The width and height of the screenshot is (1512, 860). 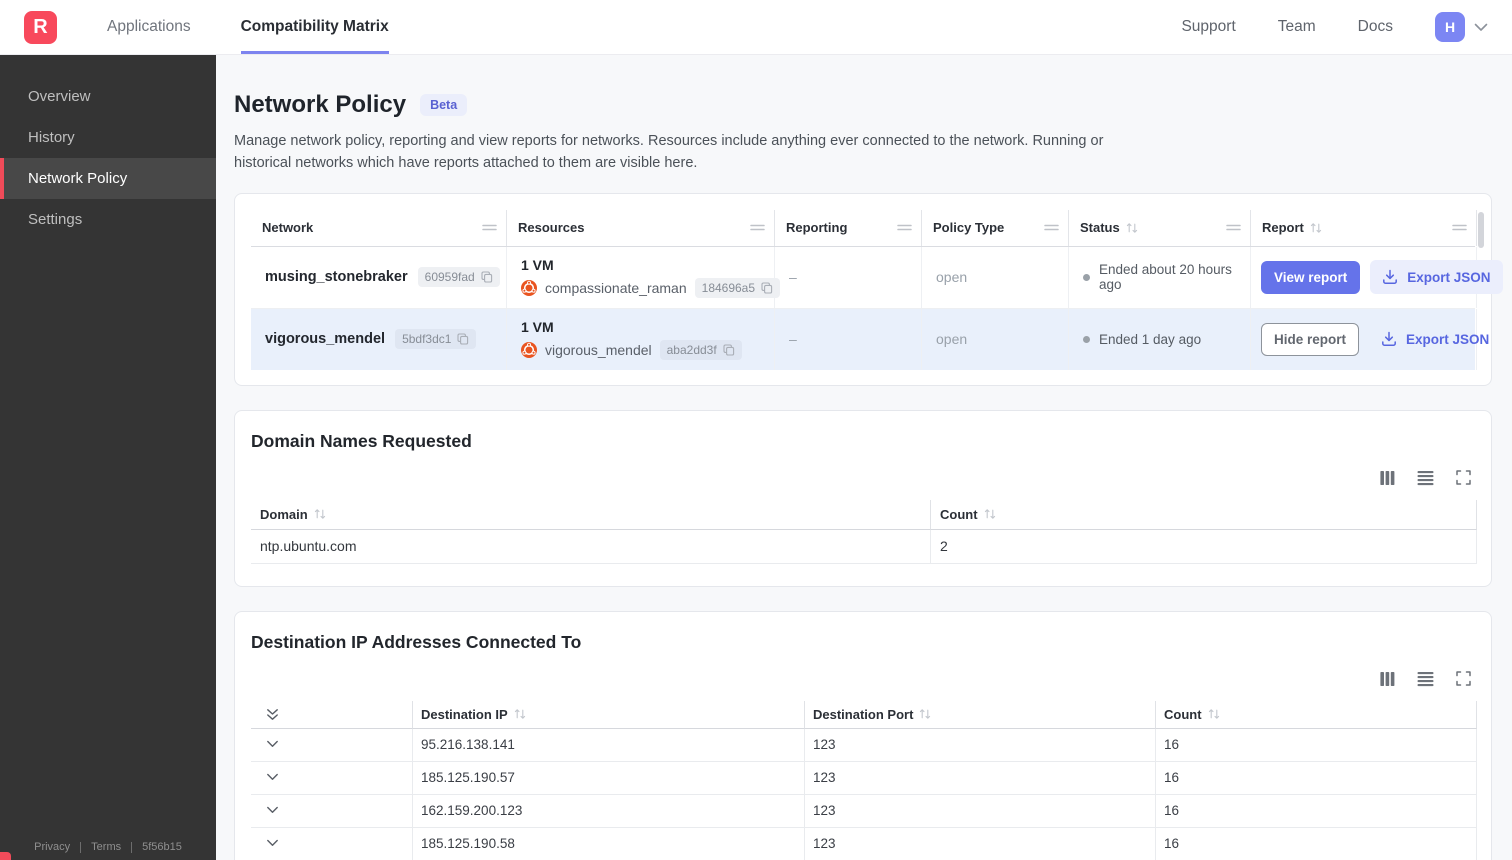 What do you see at coordinates (995, 227) in the screenshot?
I see `column-header-policy-type: Policy Type` at bounding box center [995, 227].